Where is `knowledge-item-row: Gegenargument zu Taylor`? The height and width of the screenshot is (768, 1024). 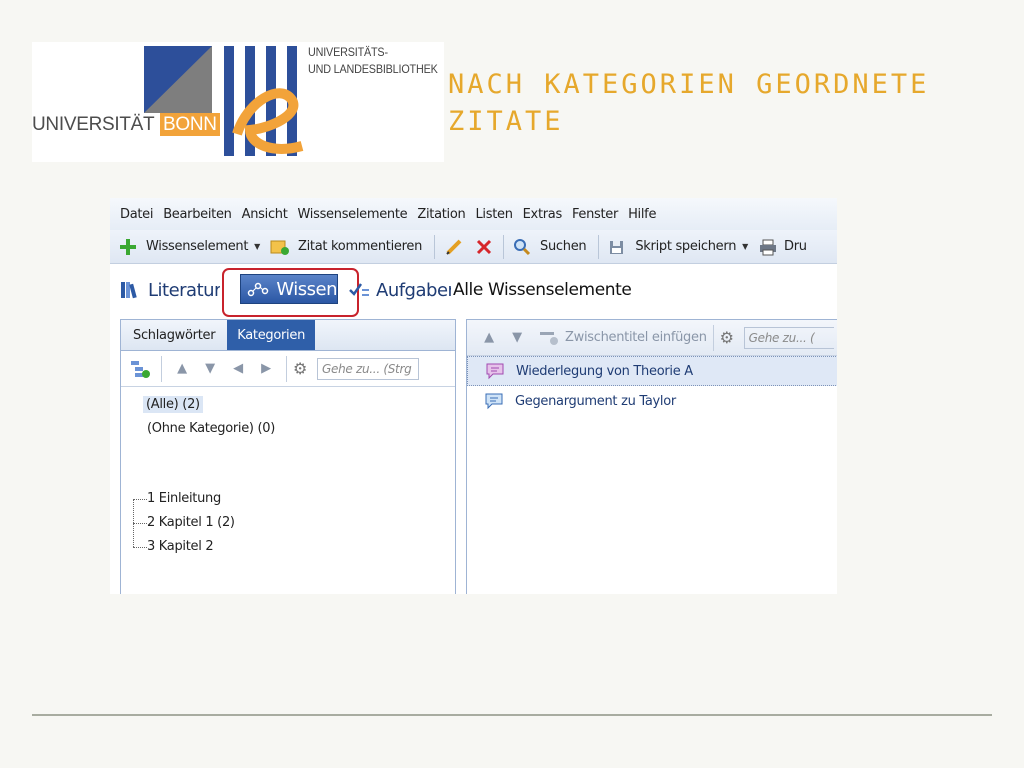
knowledge-item-row: Gegenargument zu Taylor is located at coordinates (652, 401).